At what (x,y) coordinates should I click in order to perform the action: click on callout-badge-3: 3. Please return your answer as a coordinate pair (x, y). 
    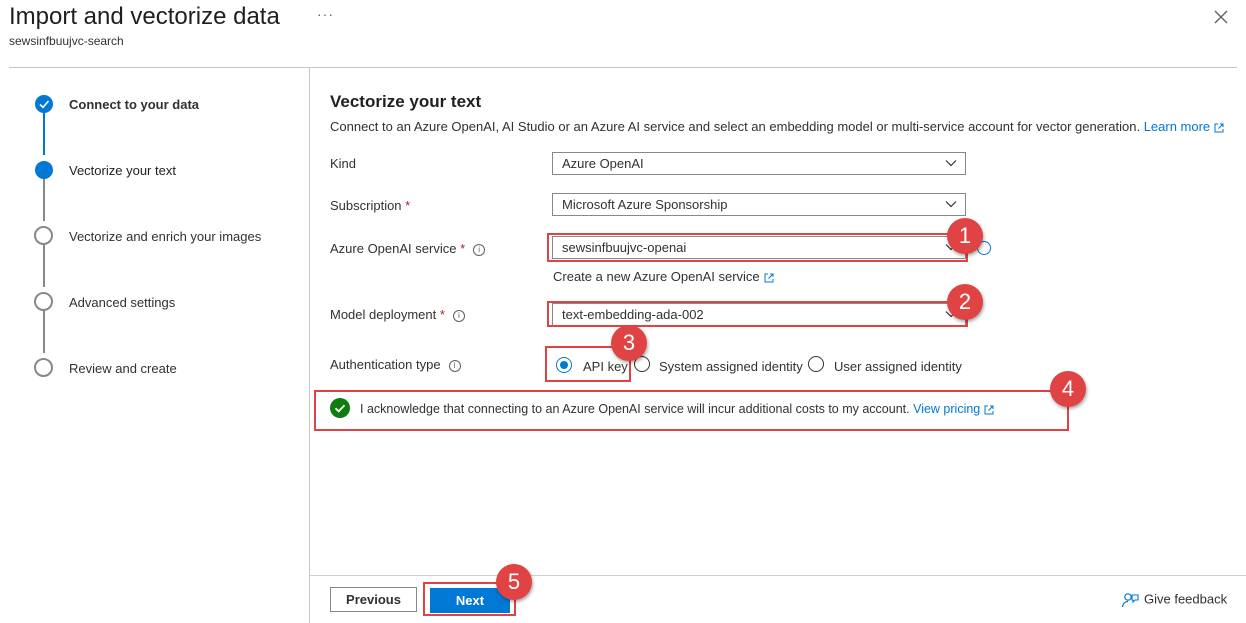
    Looking at the image, I should click on (629, 343).